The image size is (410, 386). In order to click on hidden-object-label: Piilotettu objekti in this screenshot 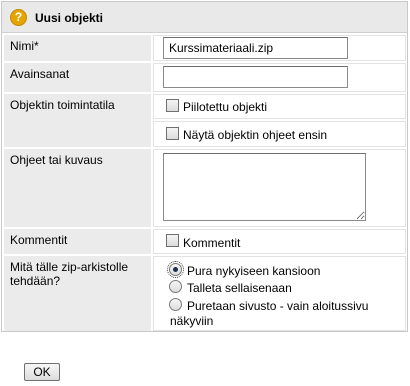, I will do `click(225, 107)`.